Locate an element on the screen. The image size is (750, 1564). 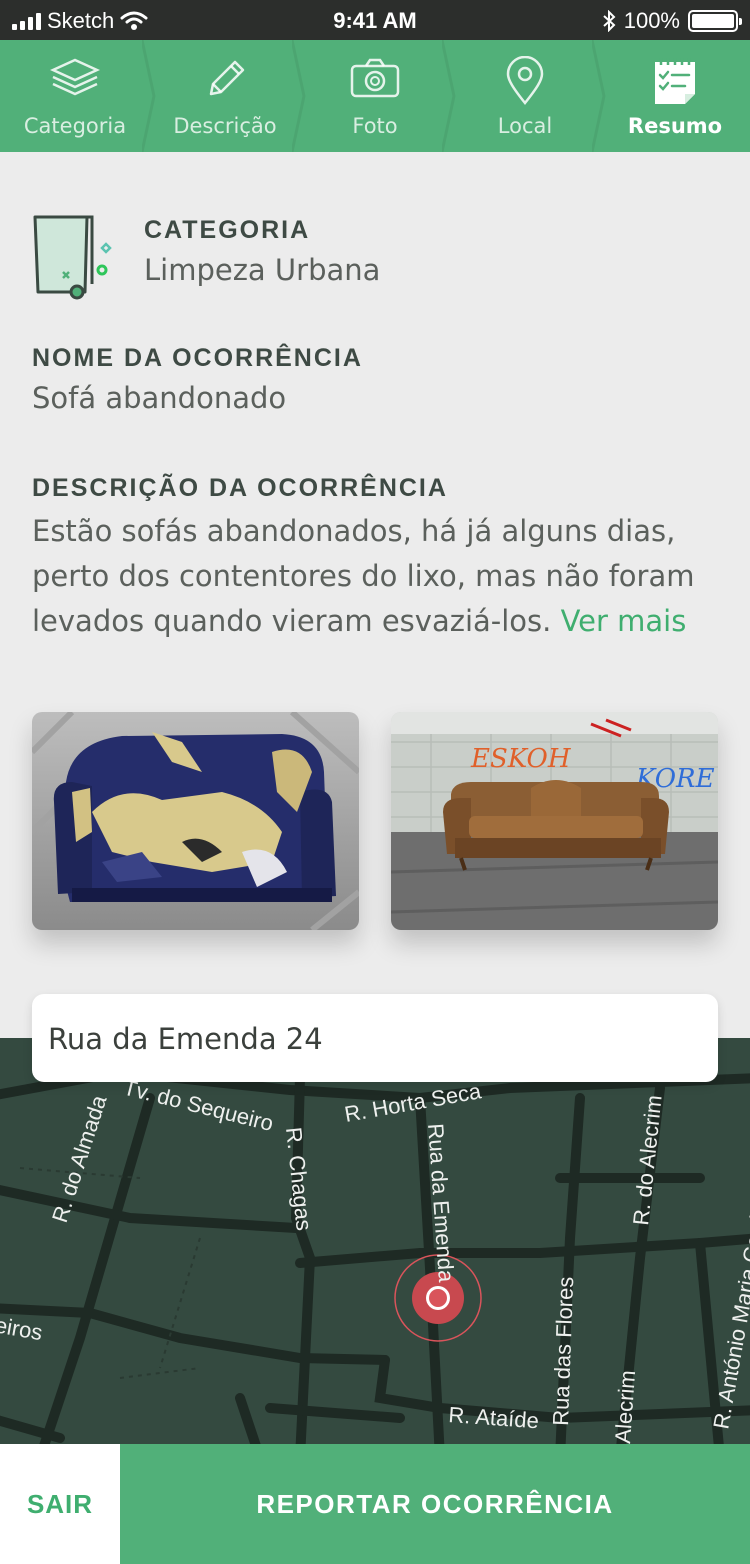
address-text: Rua da Emenda 24 is located at coordinates (185, 1039).